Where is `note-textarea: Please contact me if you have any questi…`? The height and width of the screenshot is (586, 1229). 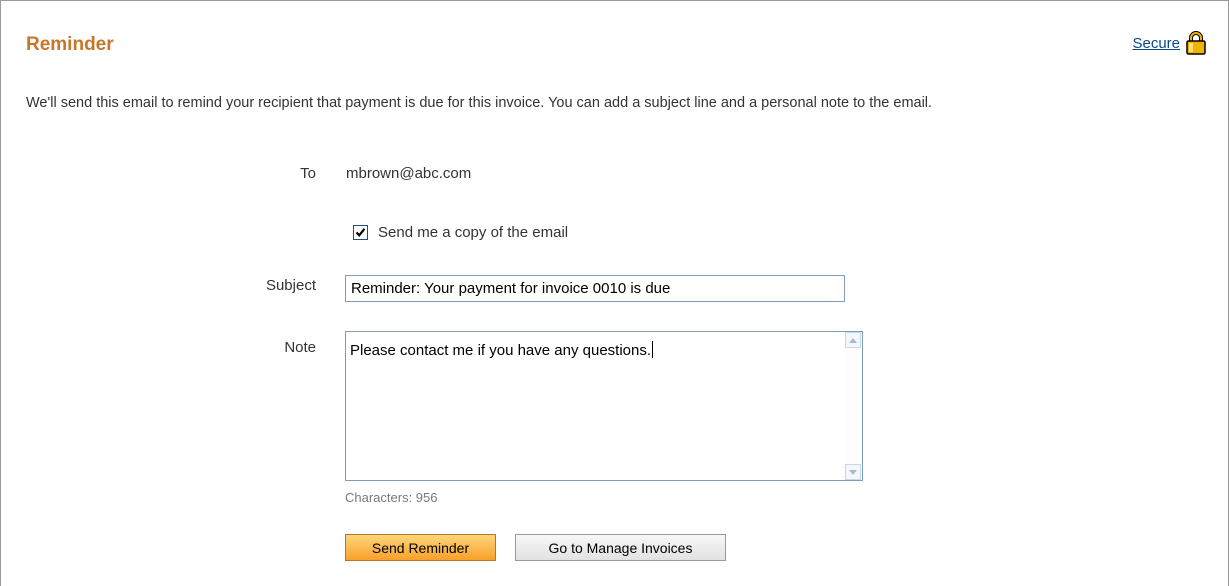
note-textarea: Please contact me if you have any questi… is located at coordinates (604, 406).